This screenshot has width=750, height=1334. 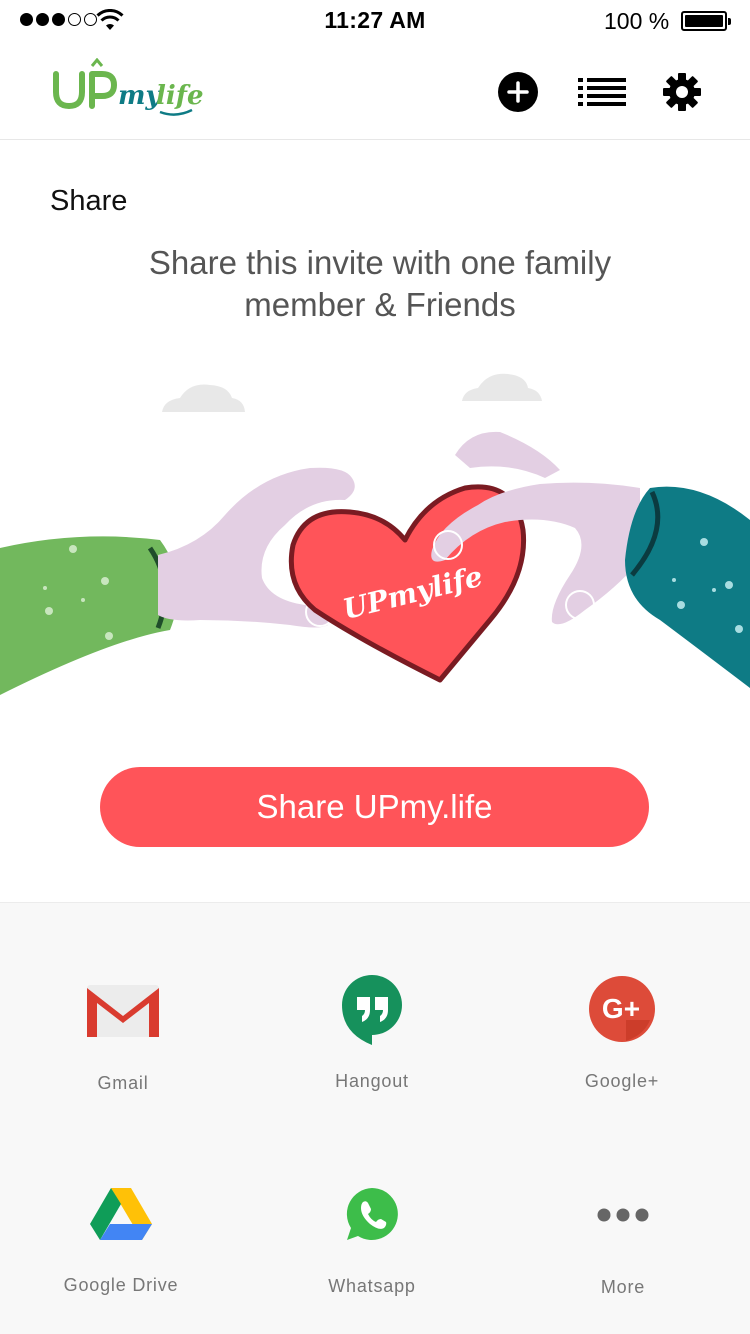 What do you see at coordinates (372, 1010) in the screenshot?
I see `hangout-icon` at bounding box center [372, 1010].